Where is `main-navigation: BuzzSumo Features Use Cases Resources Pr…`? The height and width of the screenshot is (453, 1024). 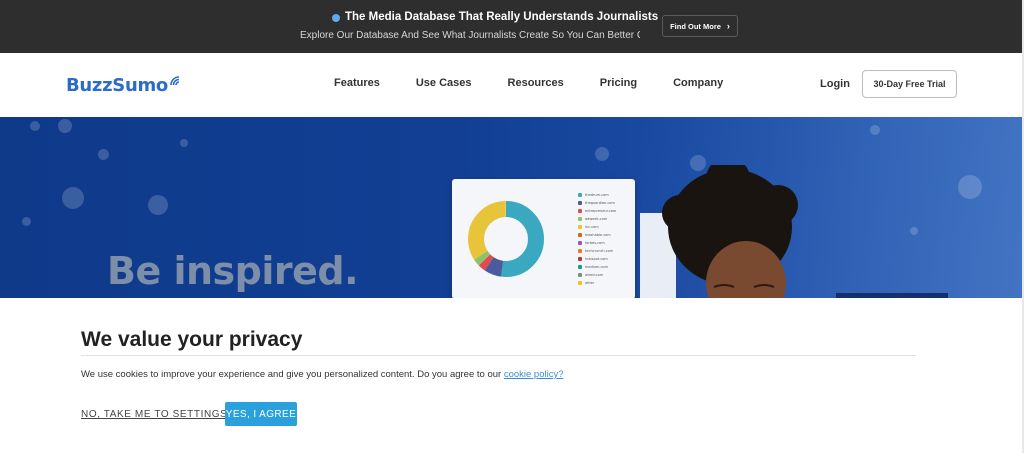
main-navigation: BuzzSumo Features Use Cases Resources Pr… is located at coordinates (512, 85).